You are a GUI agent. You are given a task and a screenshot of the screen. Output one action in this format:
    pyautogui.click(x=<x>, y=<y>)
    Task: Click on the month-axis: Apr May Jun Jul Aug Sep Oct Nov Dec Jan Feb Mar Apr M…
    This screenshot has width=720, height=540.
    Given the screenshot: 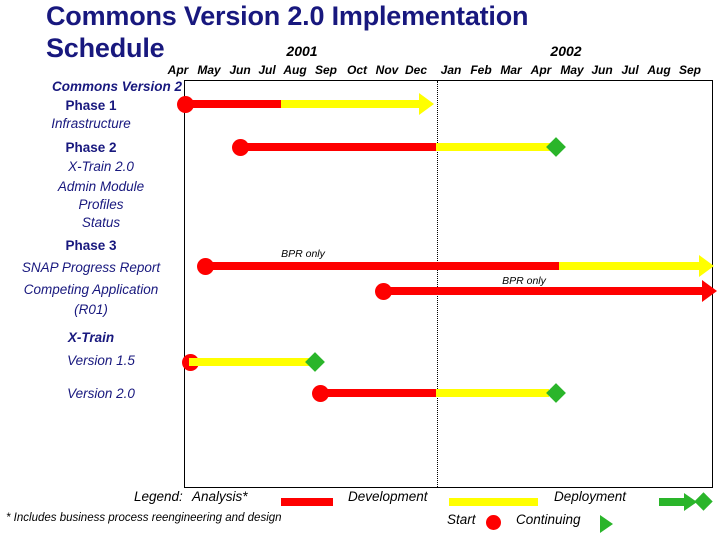 What is the action you would take?
    pyautogui.click(x=438, y=71)
    